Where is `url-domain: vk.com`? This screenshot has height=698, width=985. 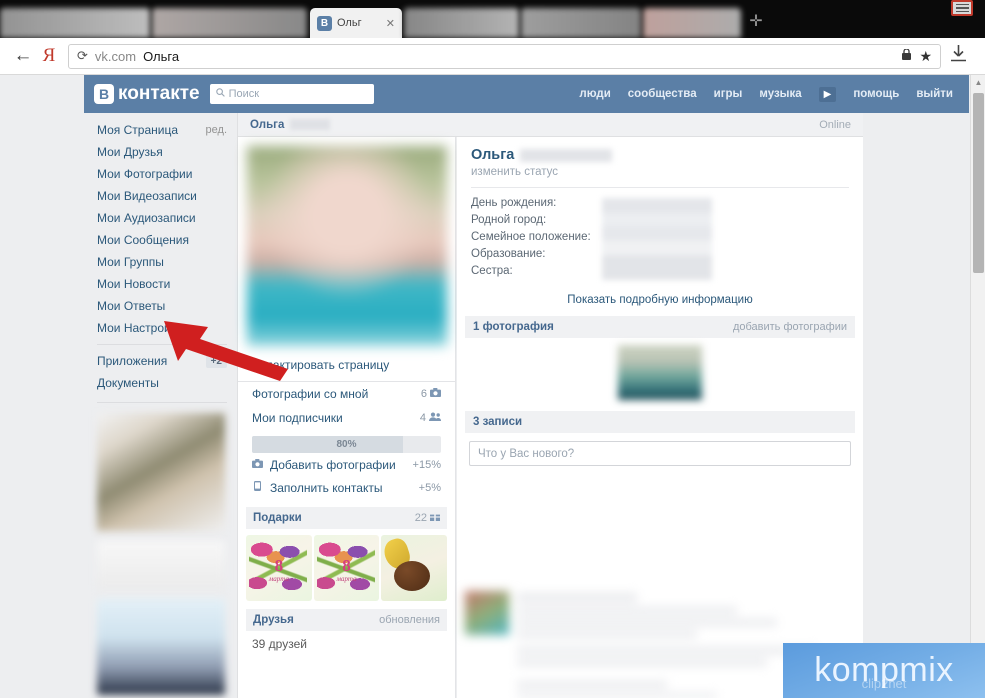
url-domain: vk.com is located at coordinates (115, 56).